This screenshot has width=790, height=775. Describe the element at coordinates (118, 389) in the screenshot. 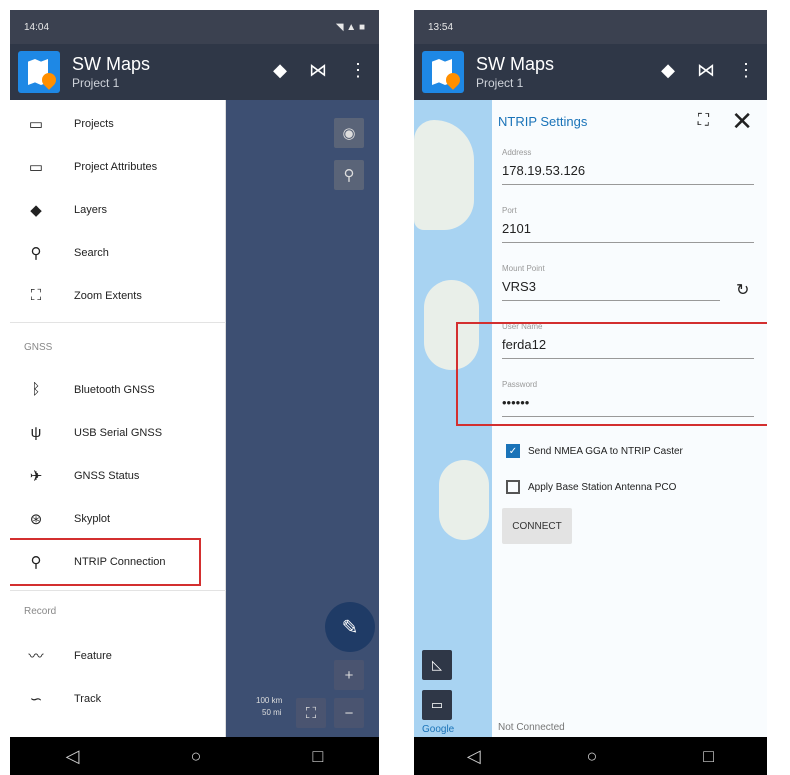

I see `menu-item-bluetooth-gnss: ᛒ Bluetooth GNSS` at that location.